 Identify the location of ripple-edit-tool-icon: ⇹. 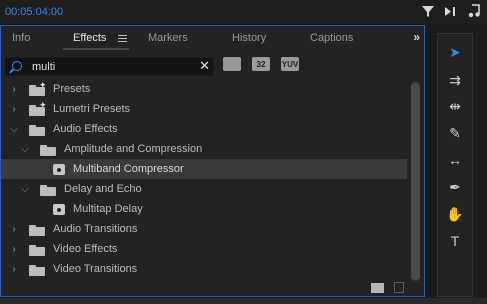
(455, 106).